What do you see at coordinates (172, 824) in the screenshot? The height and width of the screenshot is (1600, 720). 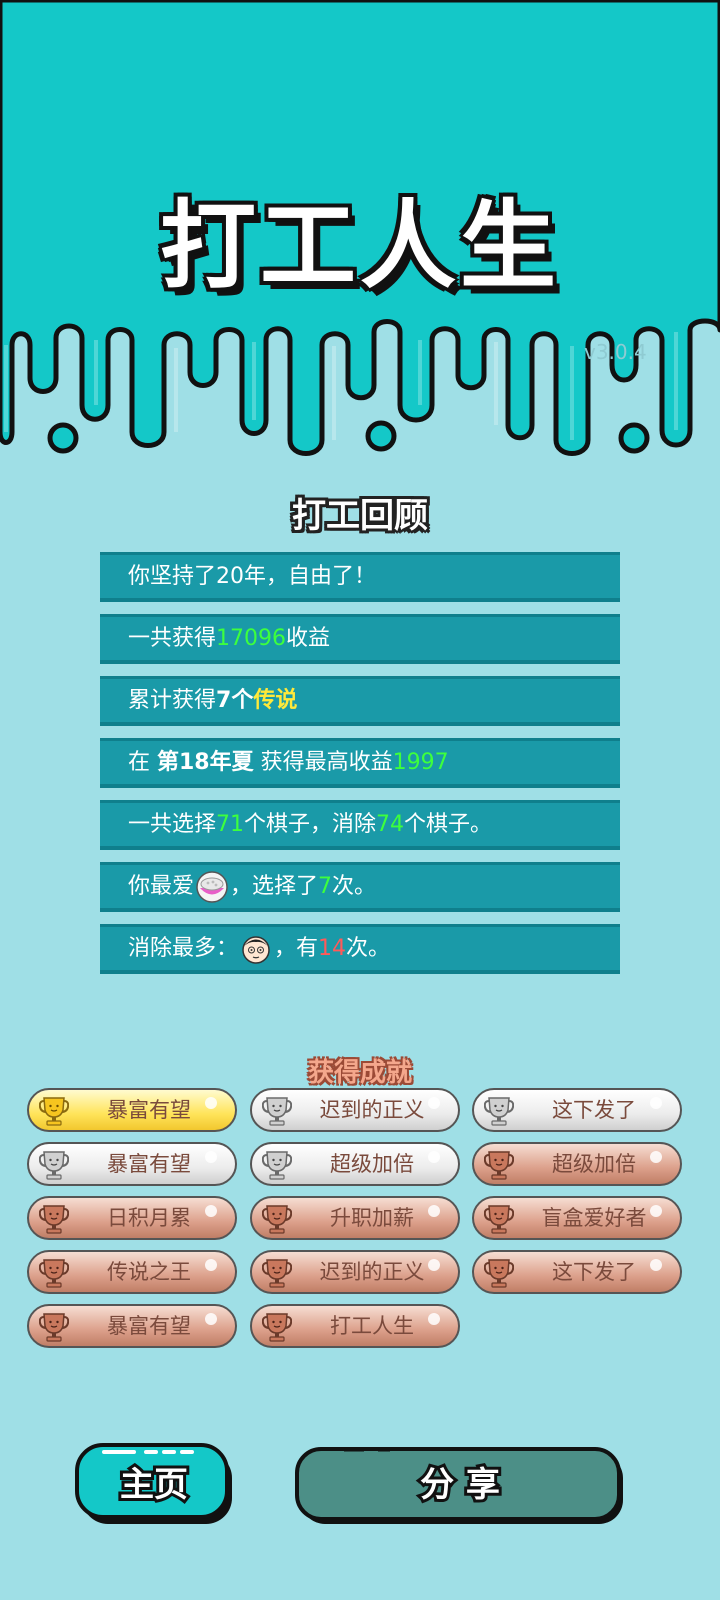 I see `row-text: 一共选择` at bounding box center [172, 824].